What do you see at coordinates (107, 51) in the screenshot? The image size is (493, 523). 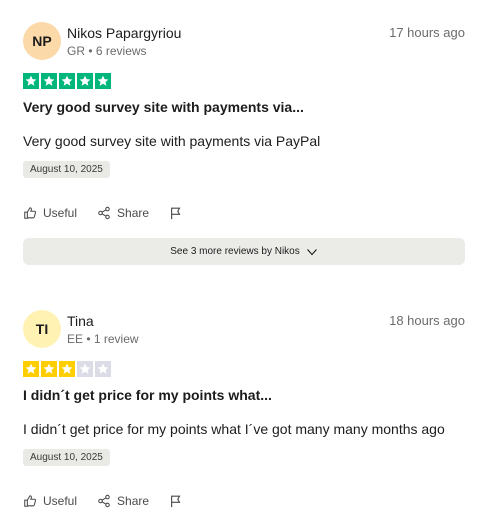 I see `reviewer-meta: GR • 6 reviews` at bounding box center [107, 51].